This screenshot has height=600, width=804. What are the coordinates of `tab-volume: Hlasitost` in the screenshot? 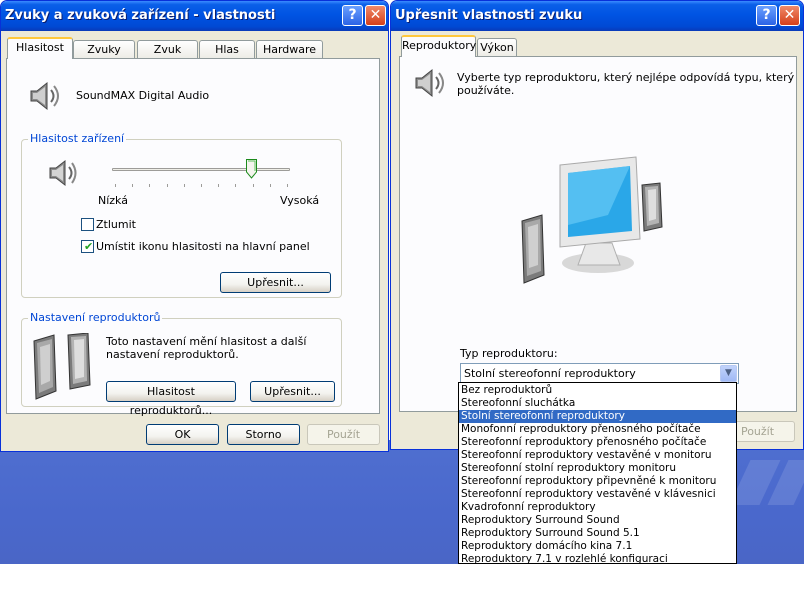 It's located at (40, 48).